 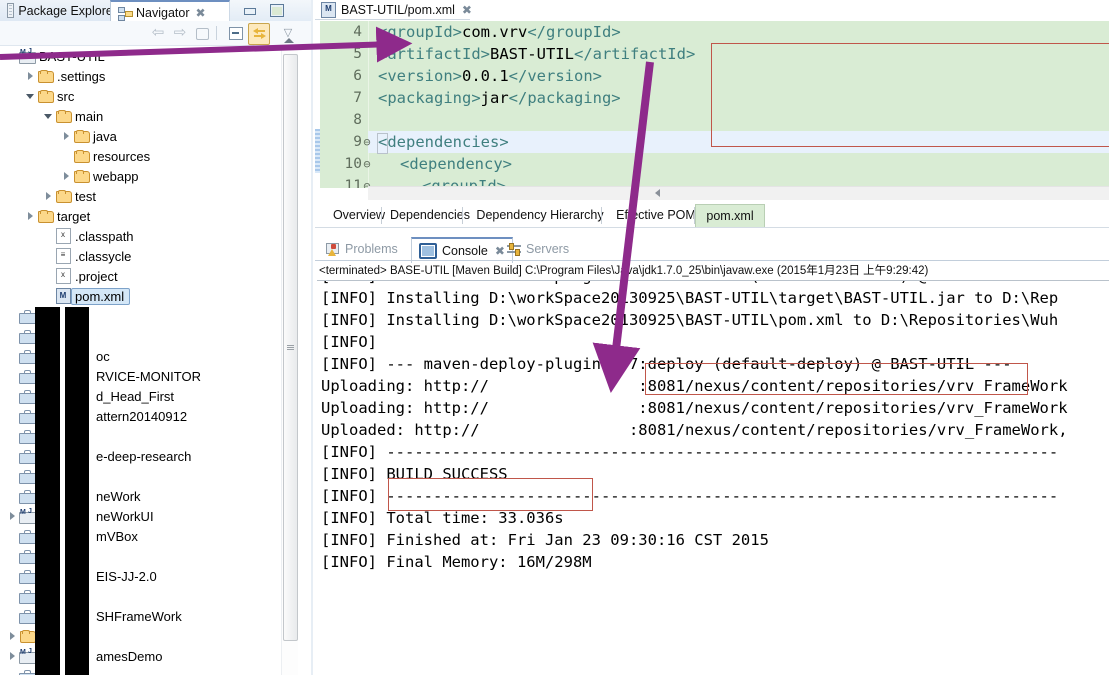 What do you see at coordinates (140, 156) in the screenshot?
I see `tree-item-resources: resources` at bounding box center [140, 156].